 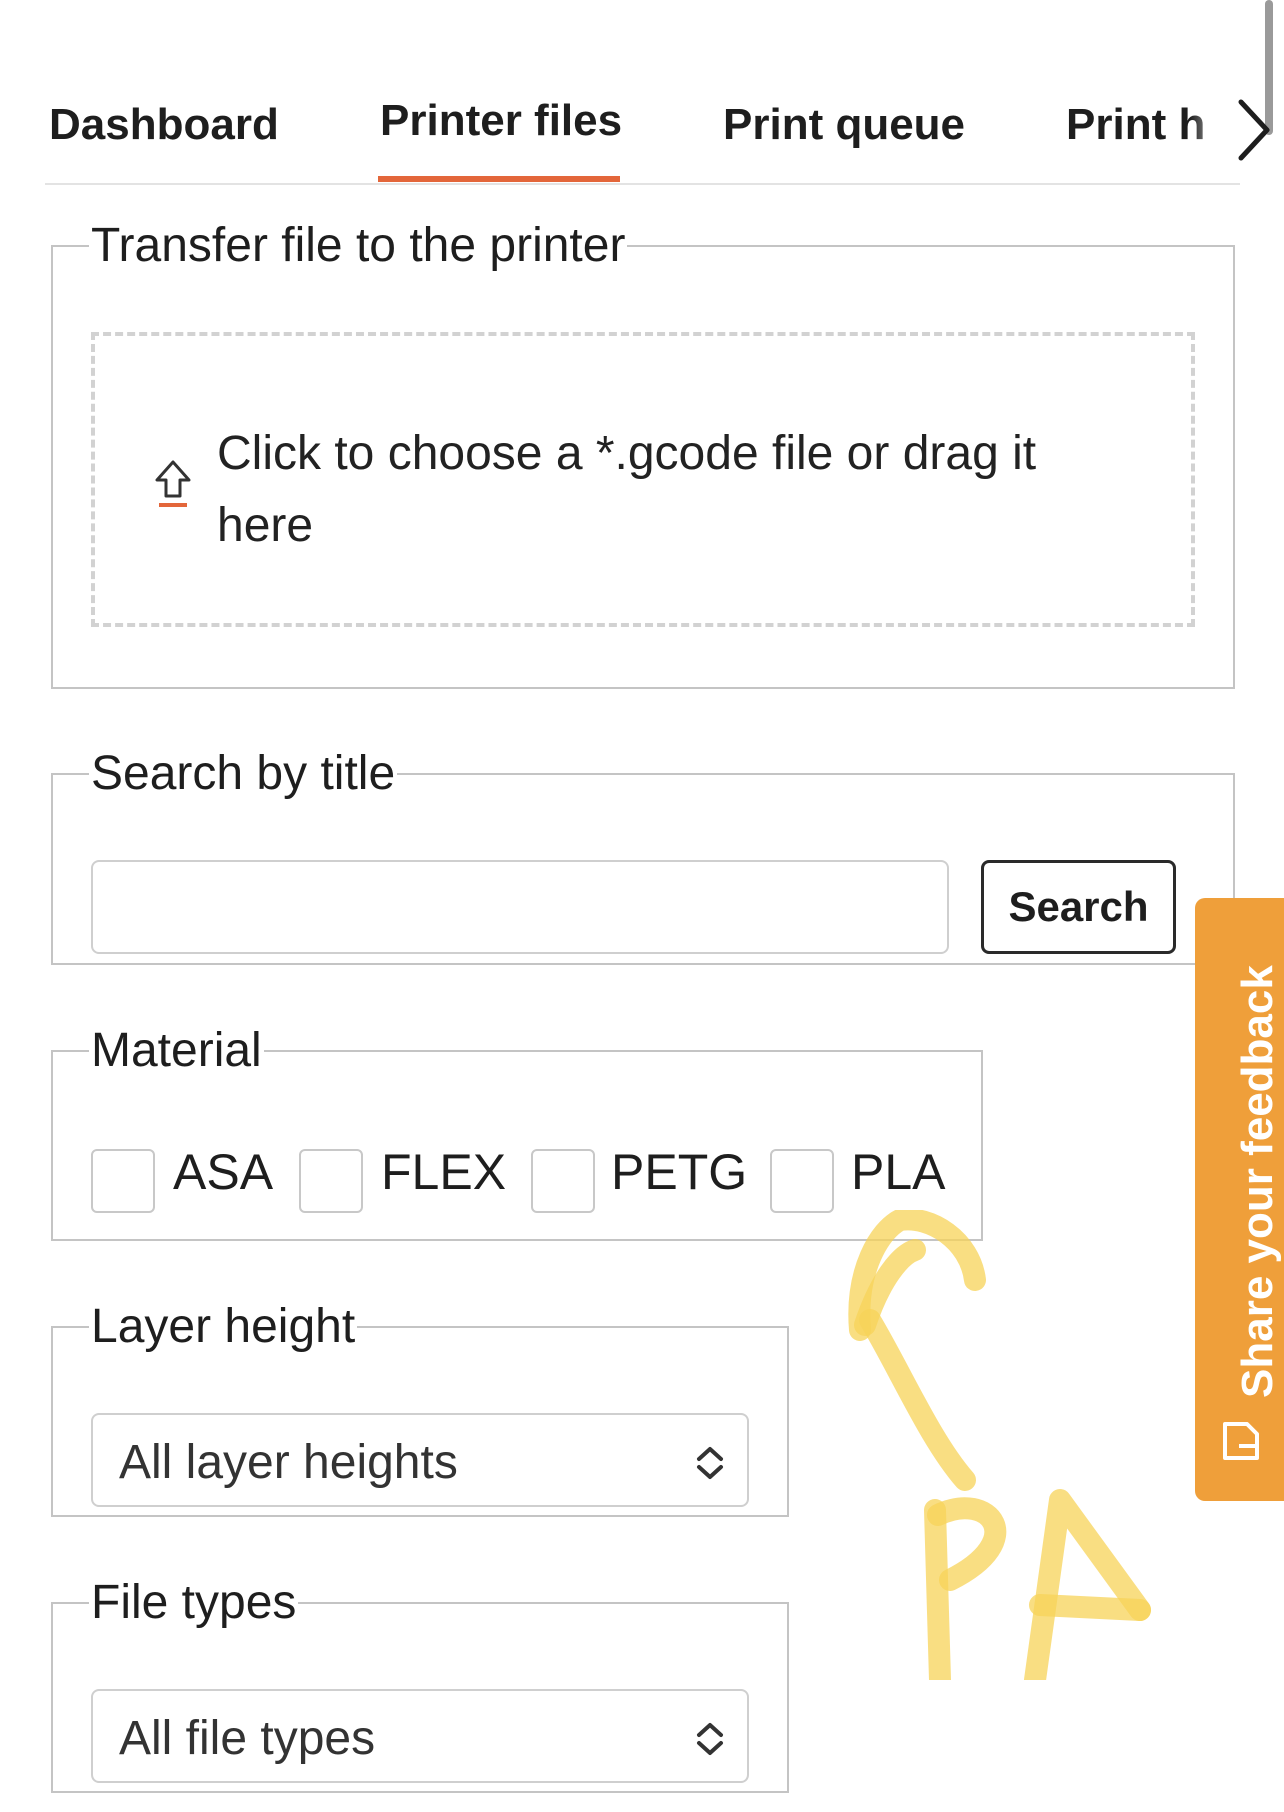 I want to click on search-group: Search by title Search, so click(x=643, y=857).